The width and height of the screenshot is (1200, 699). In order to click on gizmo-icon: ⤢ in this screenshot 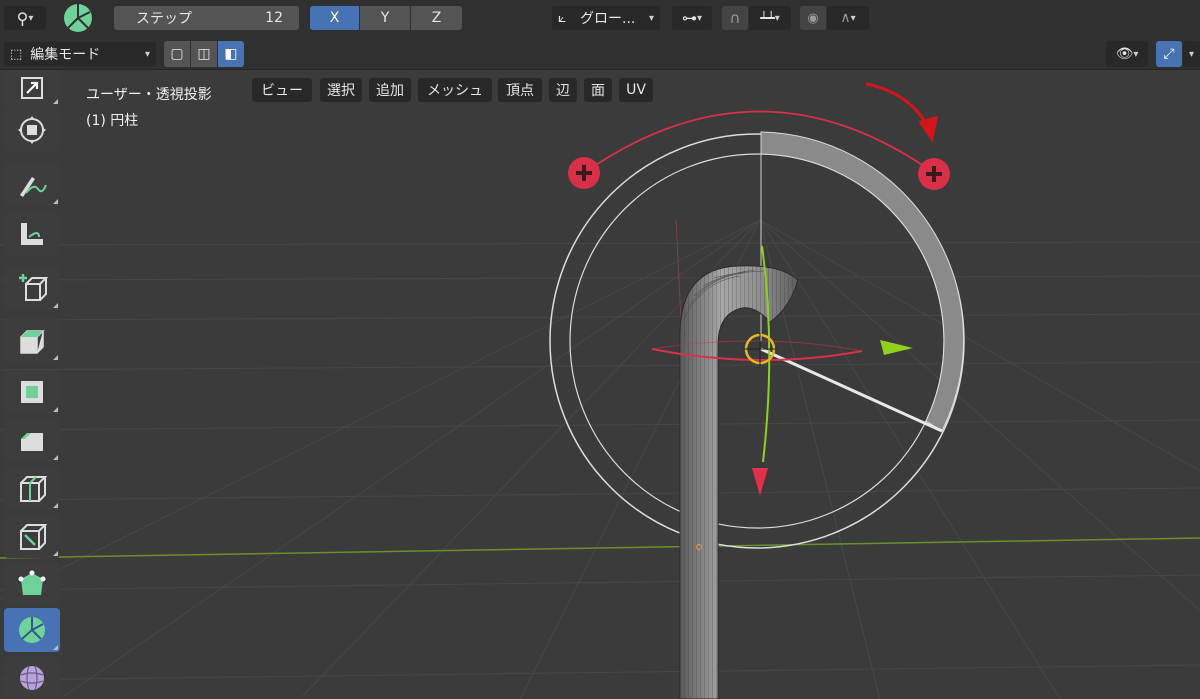, I will do `click(1169, 54)`.